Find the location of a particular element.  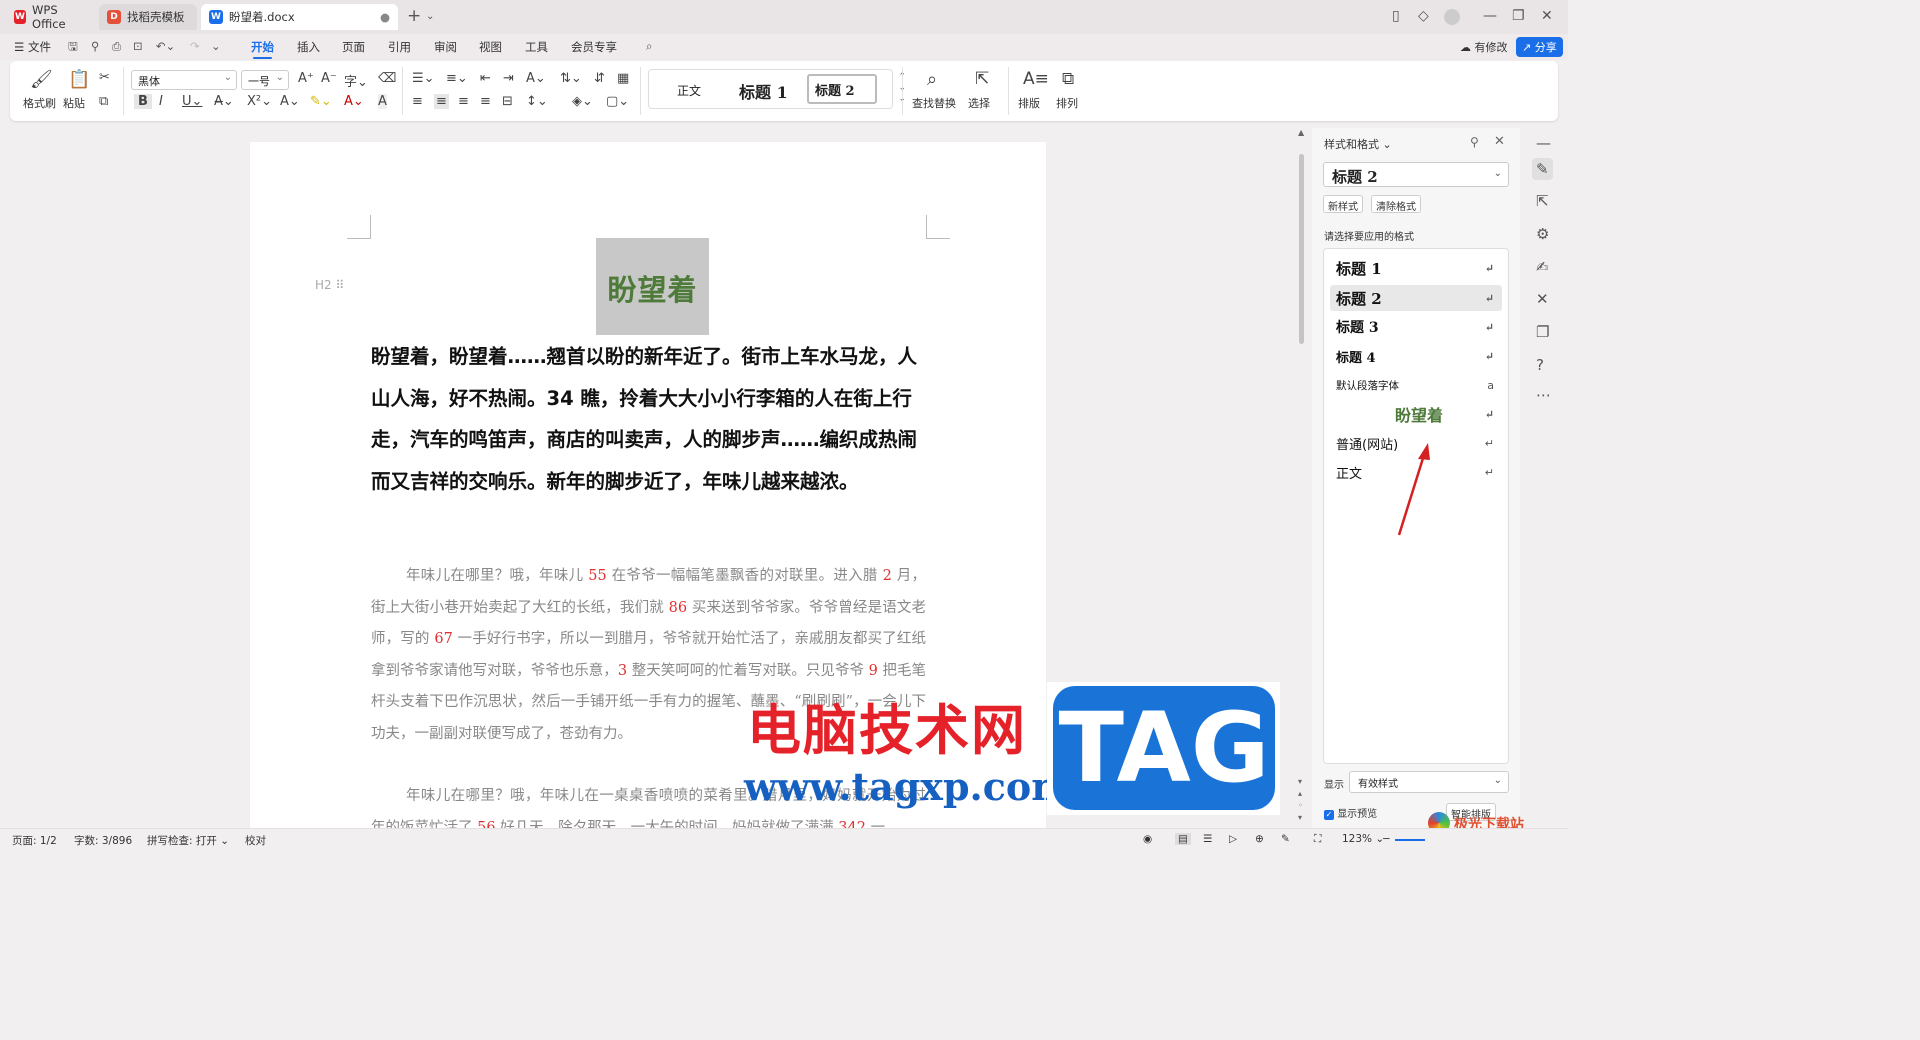

justify-icon: ≡ is located at coordinates (485, 101).